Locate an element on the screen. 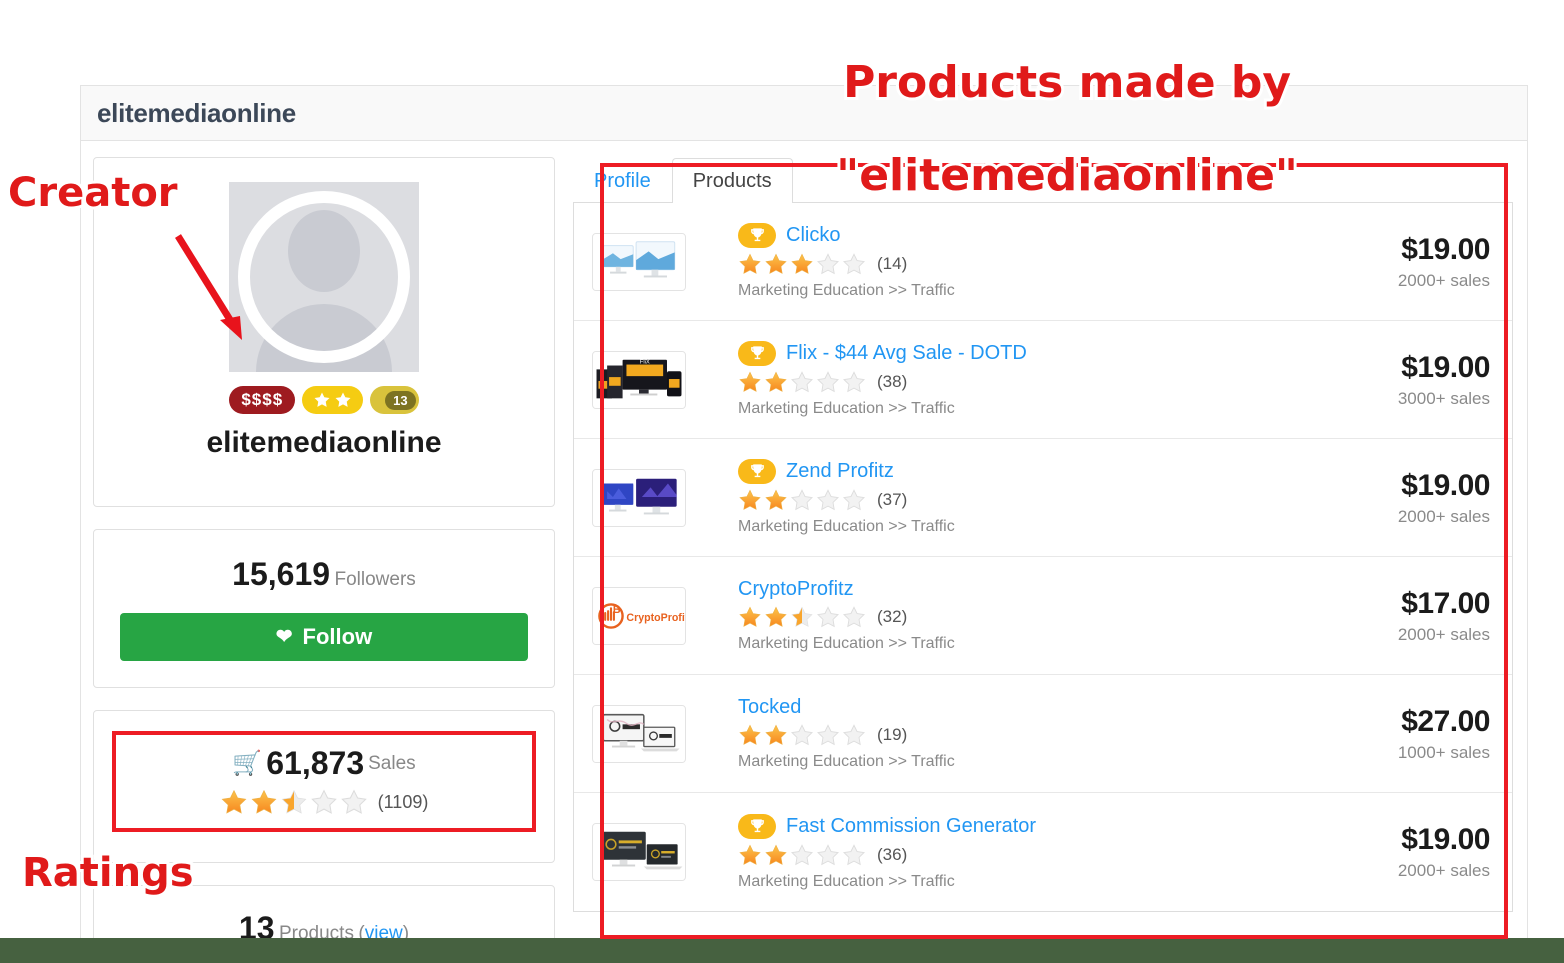 This screenshot has width=1564, height=963. product-rating-count: (32) is located at coordinates (892, 616).